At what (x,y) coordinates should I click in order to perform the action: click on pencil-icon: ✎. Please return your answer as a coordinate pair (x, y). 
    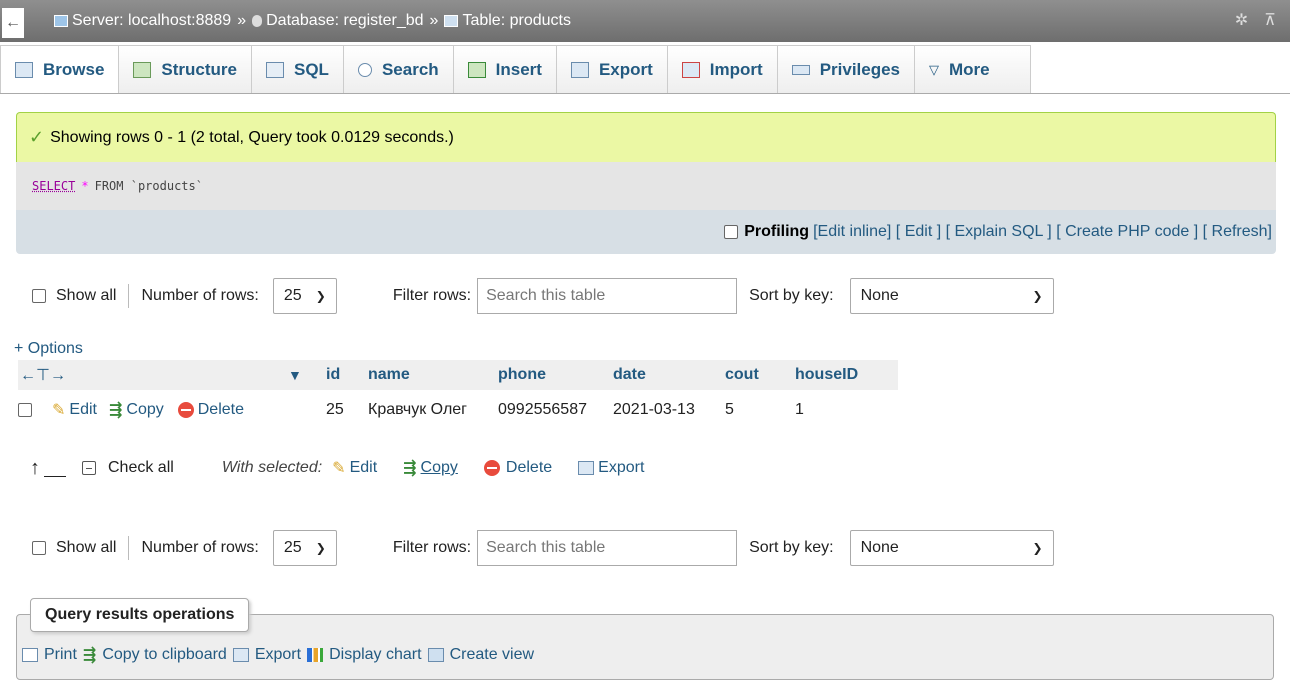
    Looking at the image, I should click on (339, 468).